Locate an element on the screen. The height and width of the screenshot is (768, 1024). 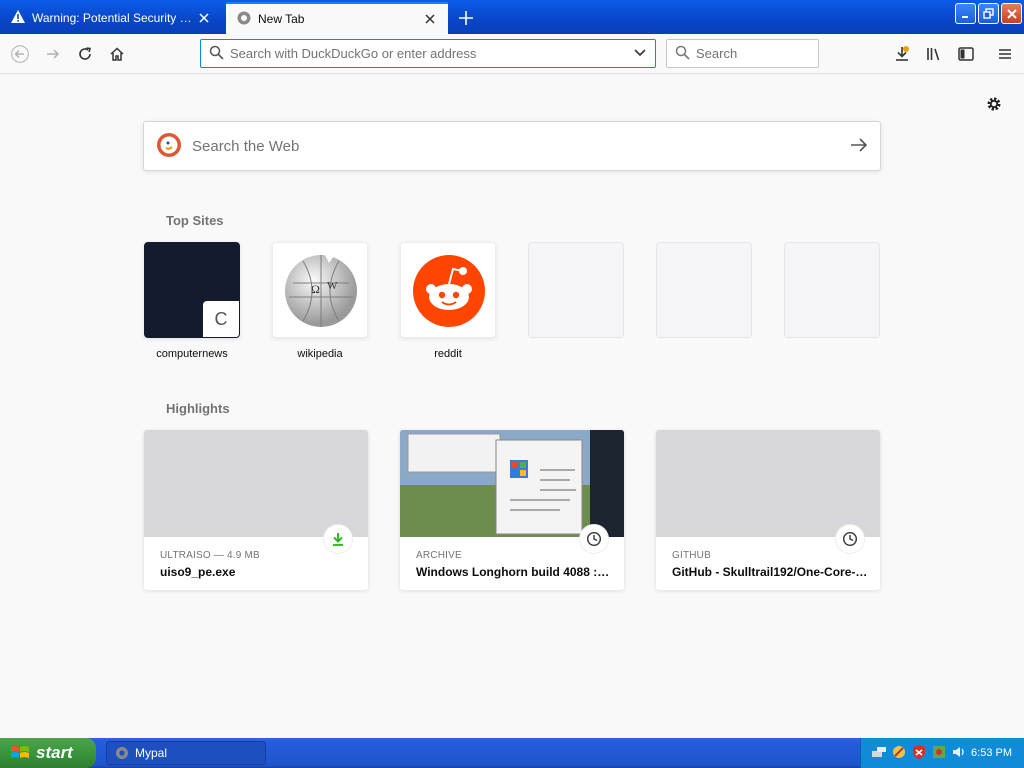
hamburger-menu-icon is located at coordinates (1005, 54).